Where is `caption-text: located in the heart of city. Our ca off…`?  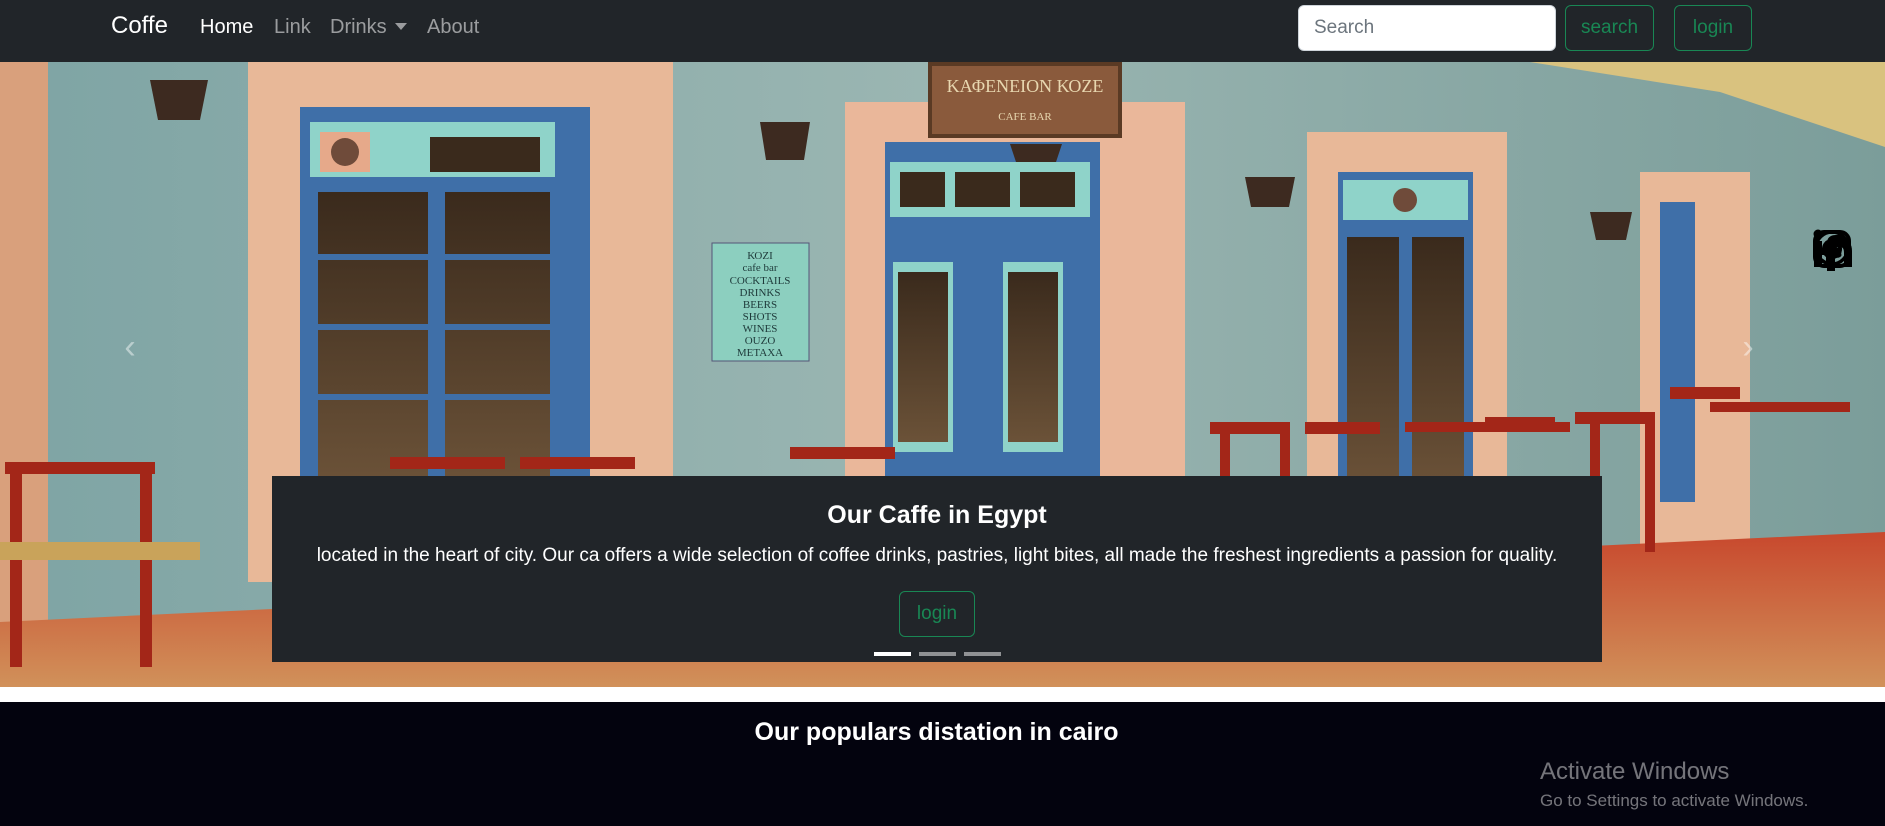
caption-text: located in the heart of city. Our ca off… is located at coordinates (937, 555).